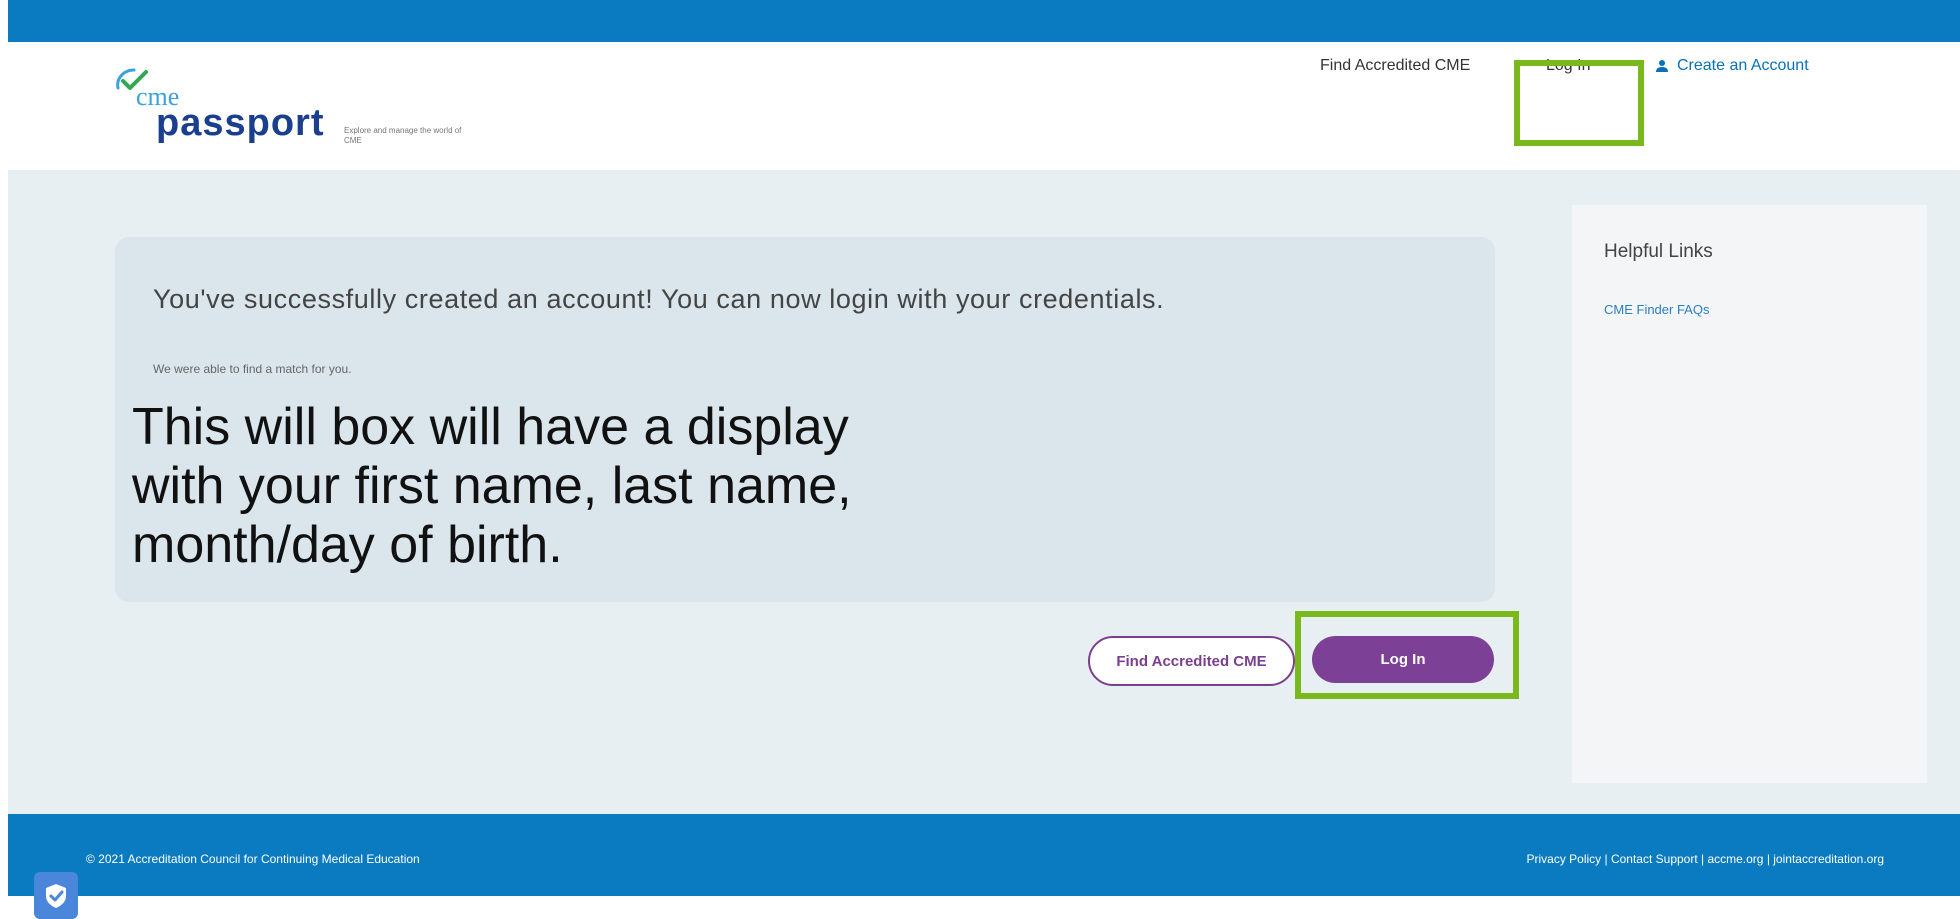 The image size is (1960, 919). Describe the element at coordinates (984, 21) in the screenshot. I see `top-bar` at that location.